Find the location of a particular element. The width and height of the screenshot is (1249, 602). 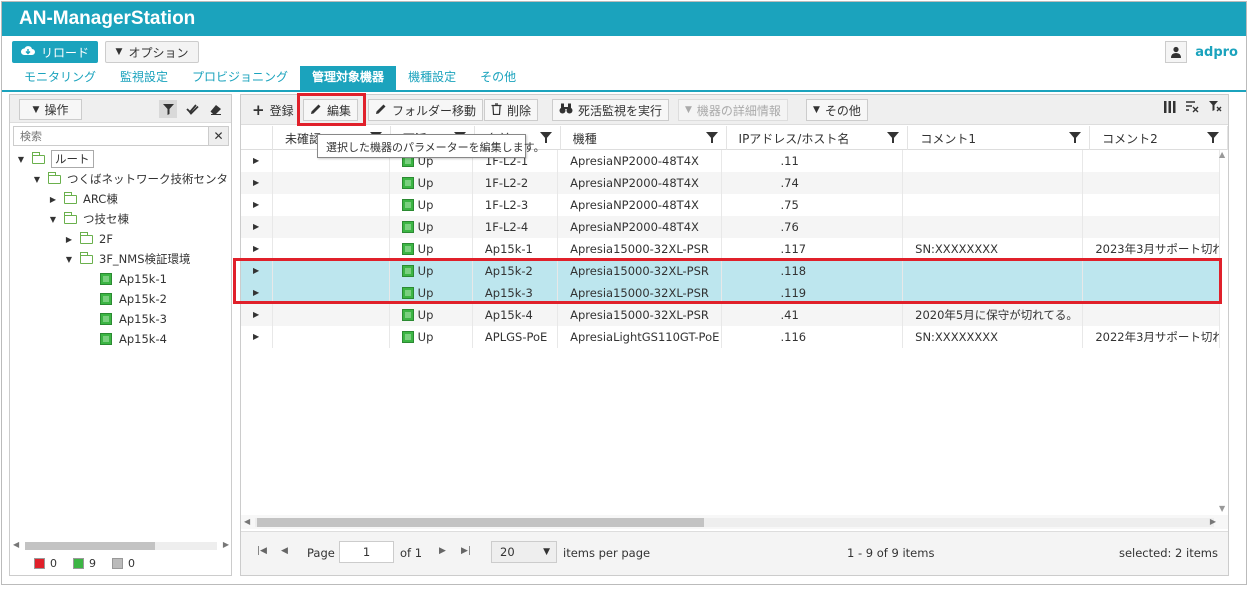

page-size-value: 20 is located at coordinates (507, 552).